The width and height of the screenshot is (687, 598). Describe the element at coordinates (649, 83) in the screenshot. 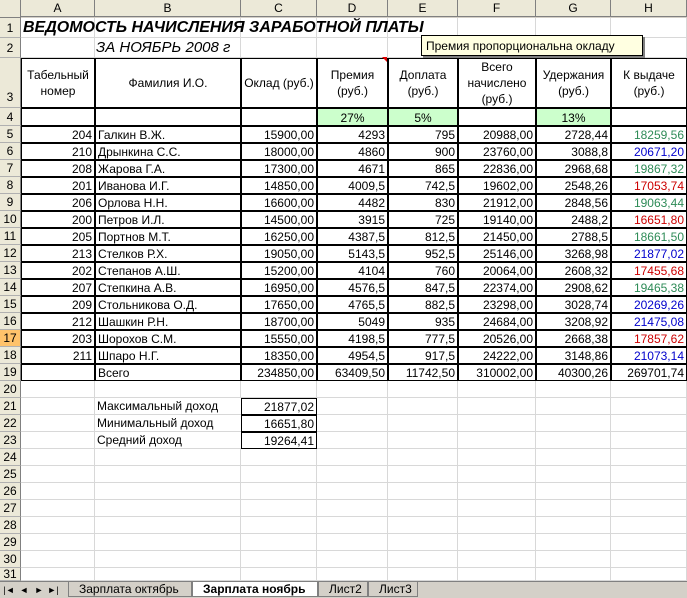

I see `header-h: К выдаче (руб.)` at that location.